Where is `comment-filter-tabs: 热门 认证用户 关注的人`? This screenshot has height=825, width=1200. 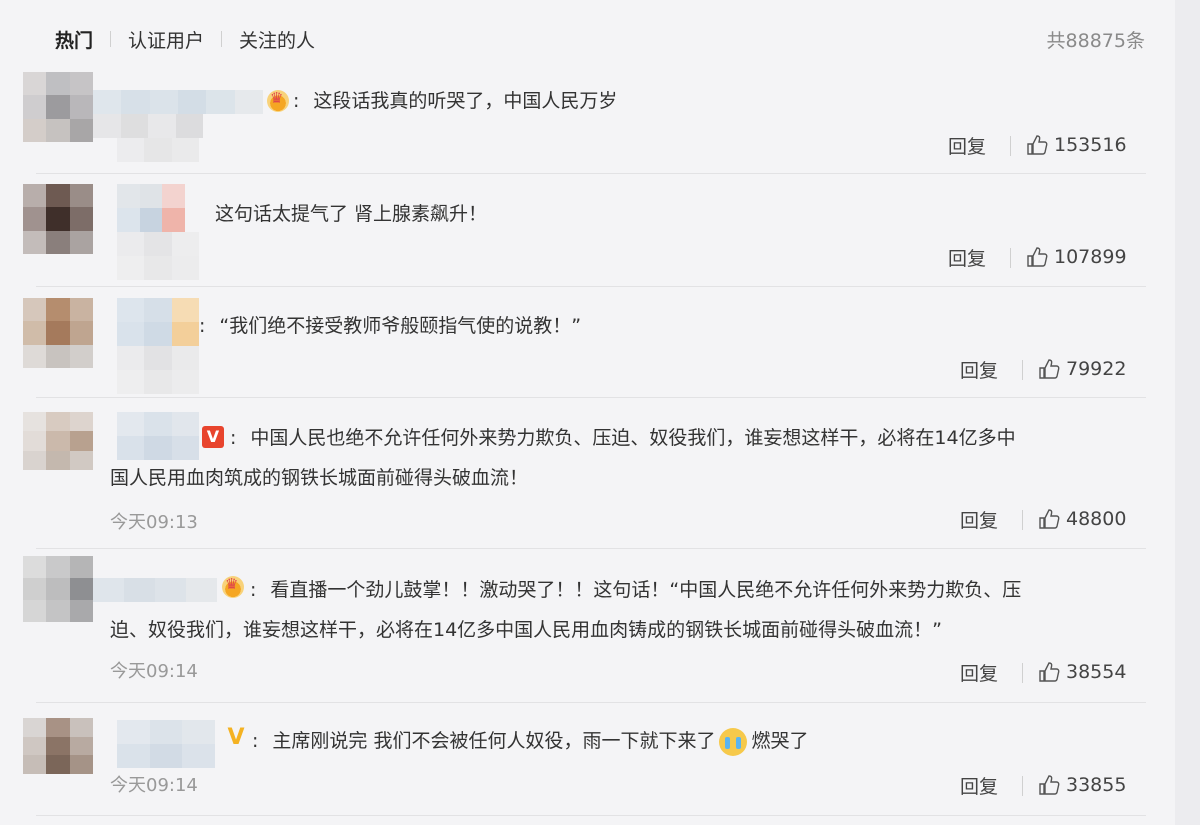 comment-filter-tabs: 热门 认证用户 关注的人 is located at coordinates (185, 39).